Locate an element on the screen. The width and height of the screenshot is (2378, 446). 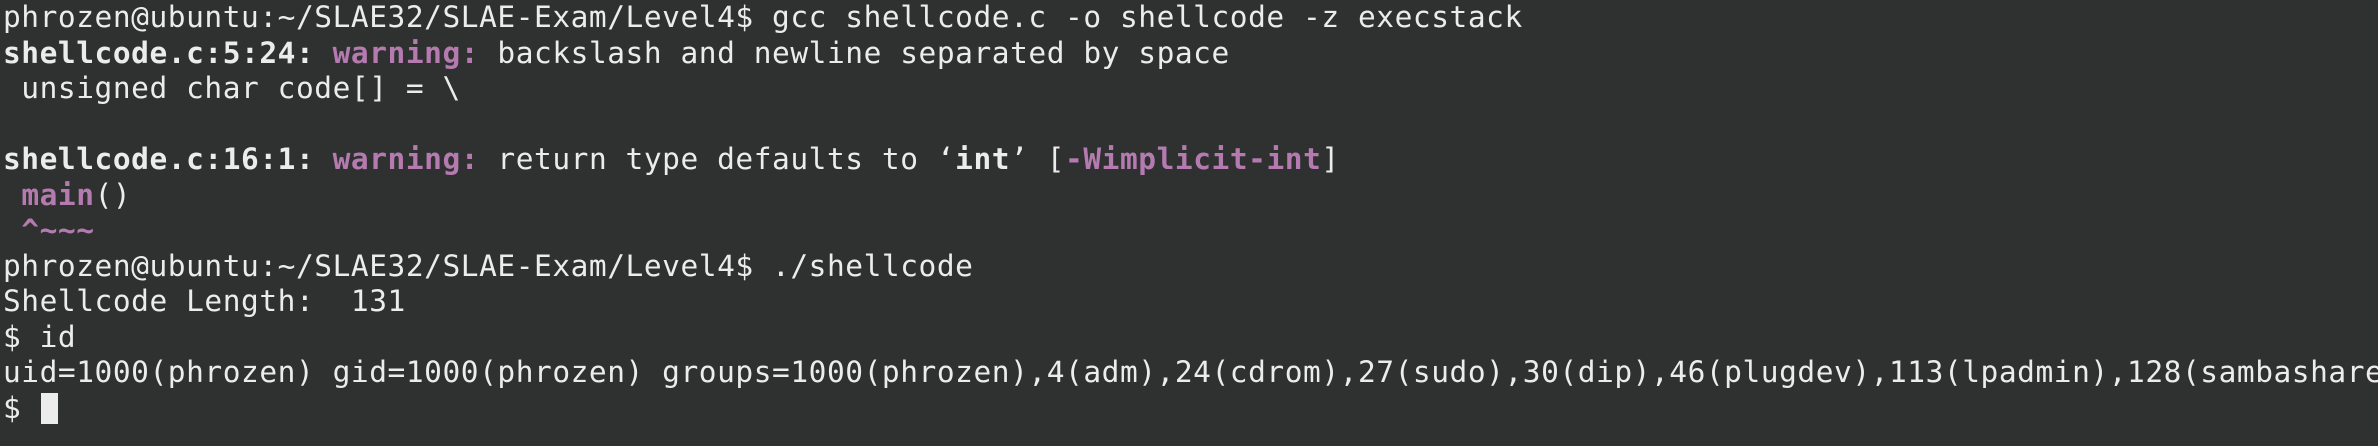
source-caret-marker: ^~~~ is located at coordinates (49, 230).